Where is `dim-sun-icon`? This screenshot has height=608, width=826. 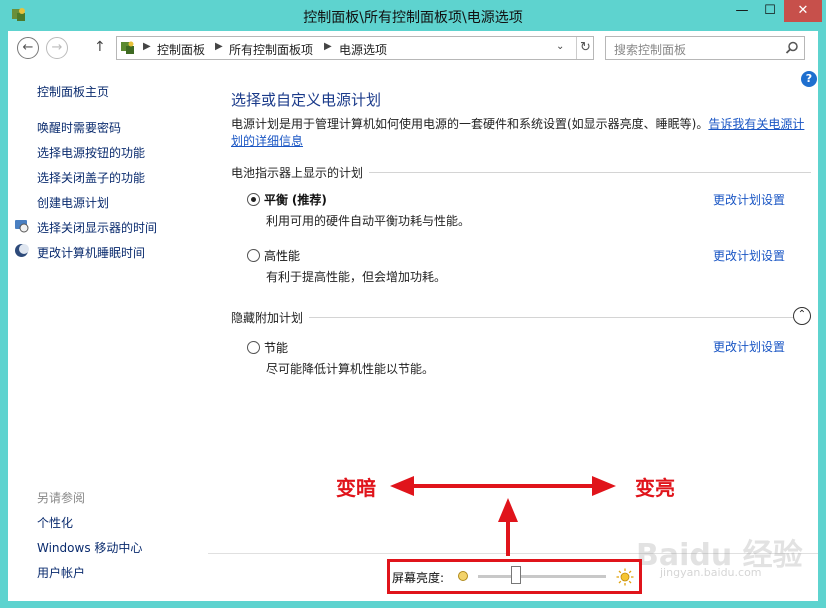 dim-sun-icon is located at coordinates (463, 576).